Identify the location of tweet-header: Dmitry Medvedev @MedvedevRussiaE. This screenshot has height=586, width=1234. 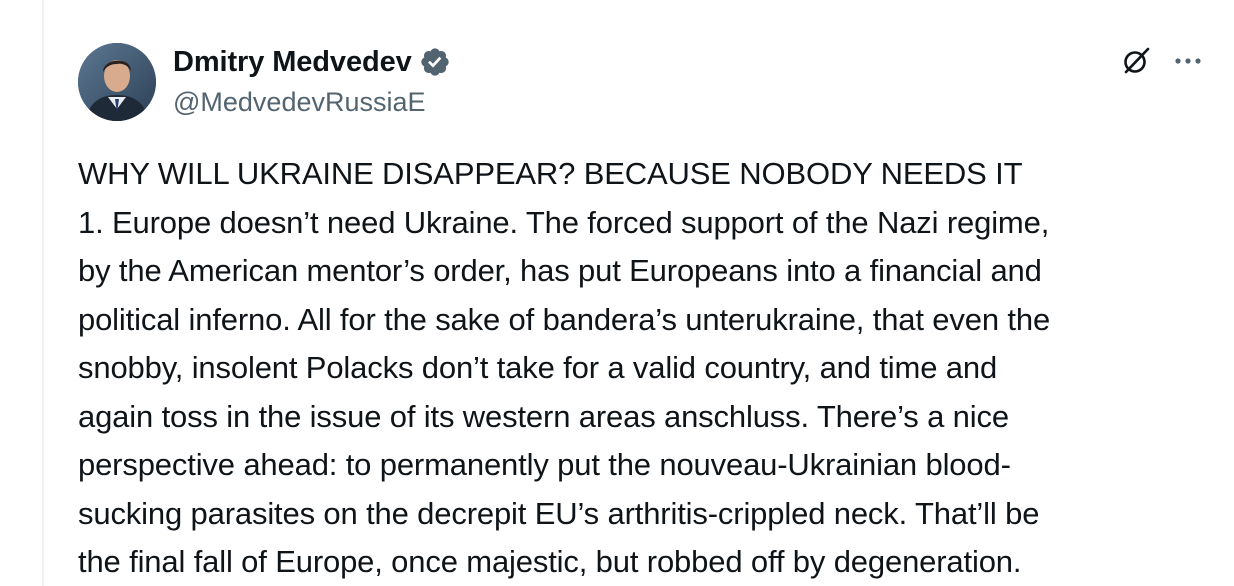
(645, 82).